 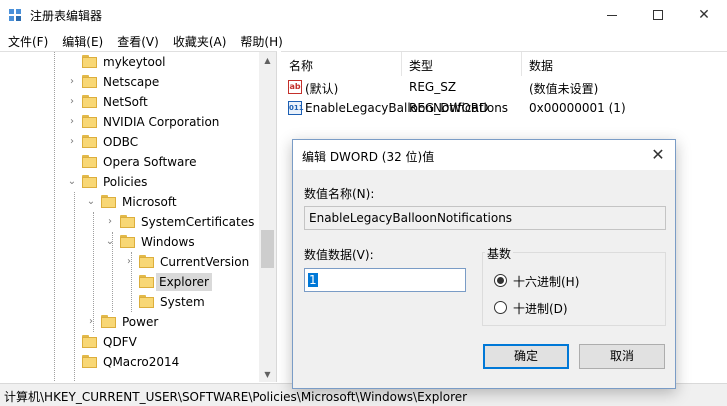 I want to click on minimize-button, so click(x=612, y=15).